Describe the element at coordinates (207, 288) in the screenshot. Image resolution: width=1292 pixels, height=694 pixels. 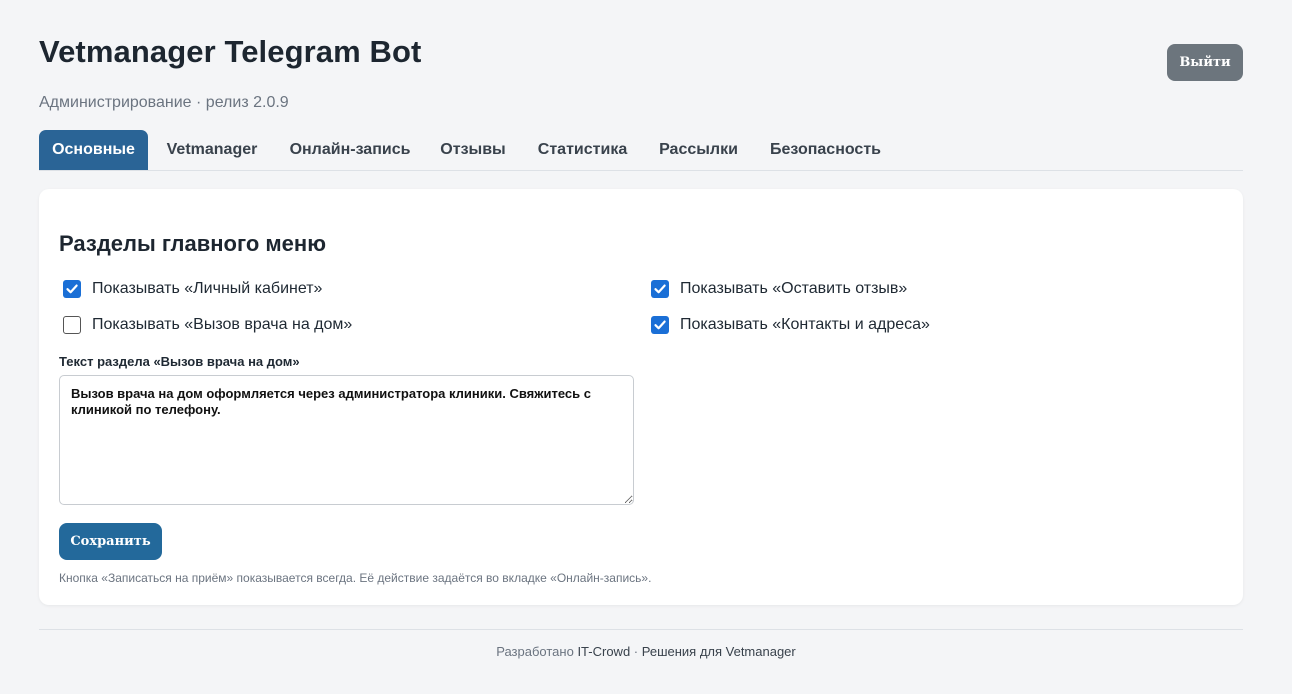
I see `option-label: Показывать «Личный кабинет»` at that location.